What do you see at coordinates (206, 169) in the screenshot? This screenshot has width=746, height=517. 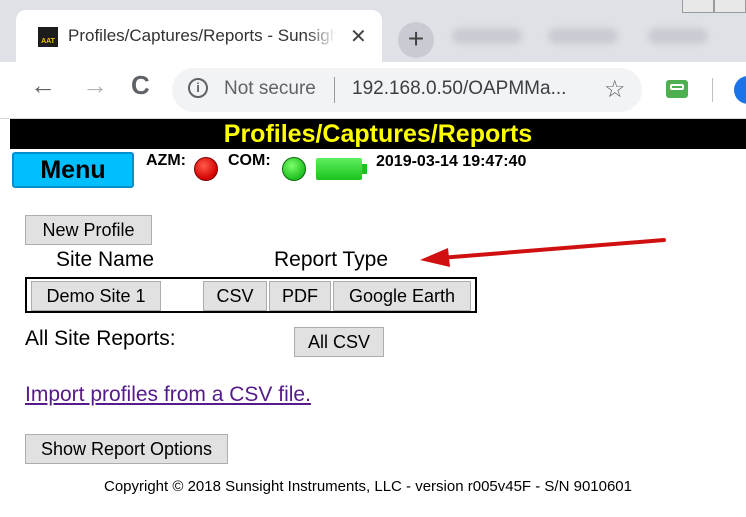 I see `azm-status-led-icon` at bounding box center [206, 169].